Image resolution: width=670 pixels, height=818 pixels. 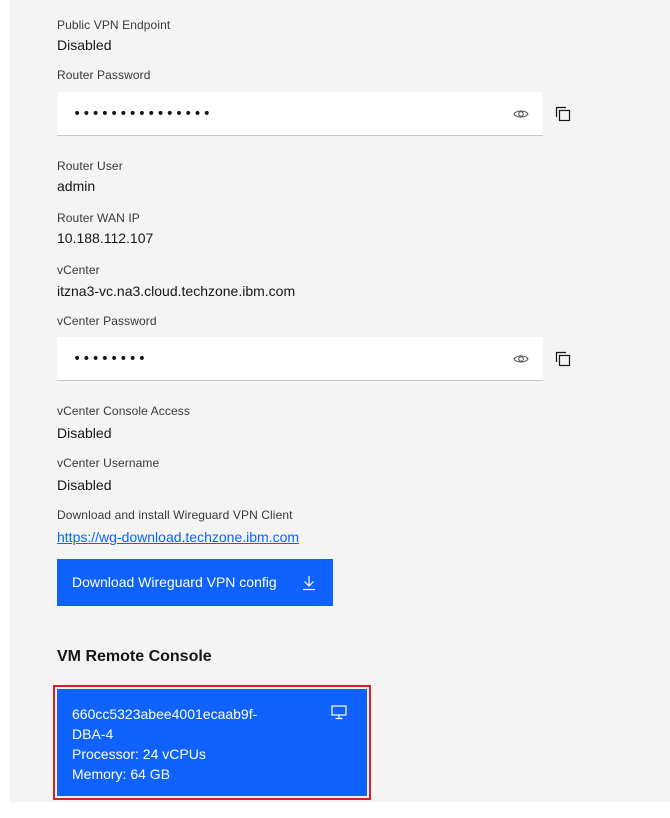 I want to click on copy-vcenter-password-button, so click(x=563, y=359).